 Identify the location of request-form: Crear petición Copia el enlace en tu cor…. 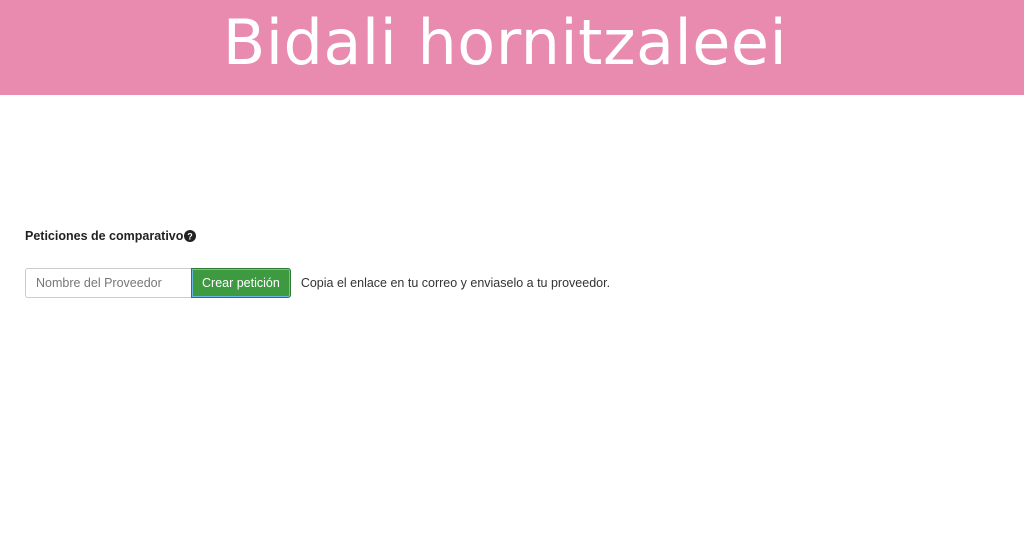
(317, 283).